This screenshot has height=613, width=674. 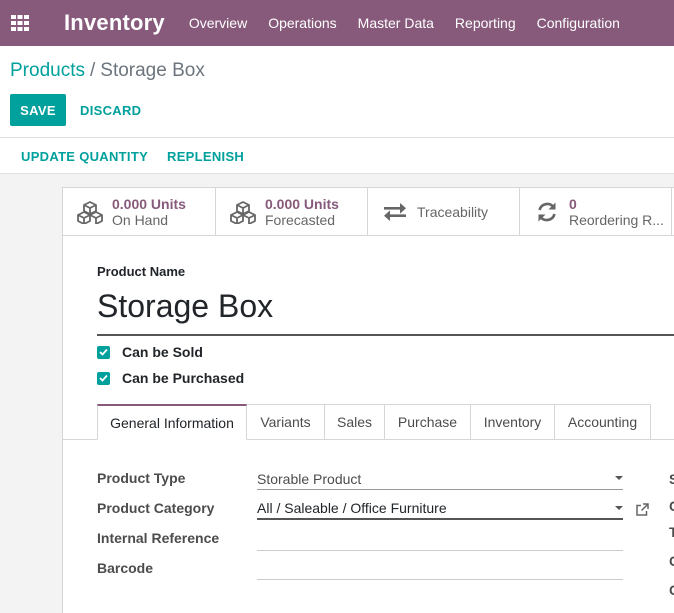 What do you see at coordinates (512, 422) in the screenshot?
I see `tab-inventory: Inventory` at bounding box center [512, 422].